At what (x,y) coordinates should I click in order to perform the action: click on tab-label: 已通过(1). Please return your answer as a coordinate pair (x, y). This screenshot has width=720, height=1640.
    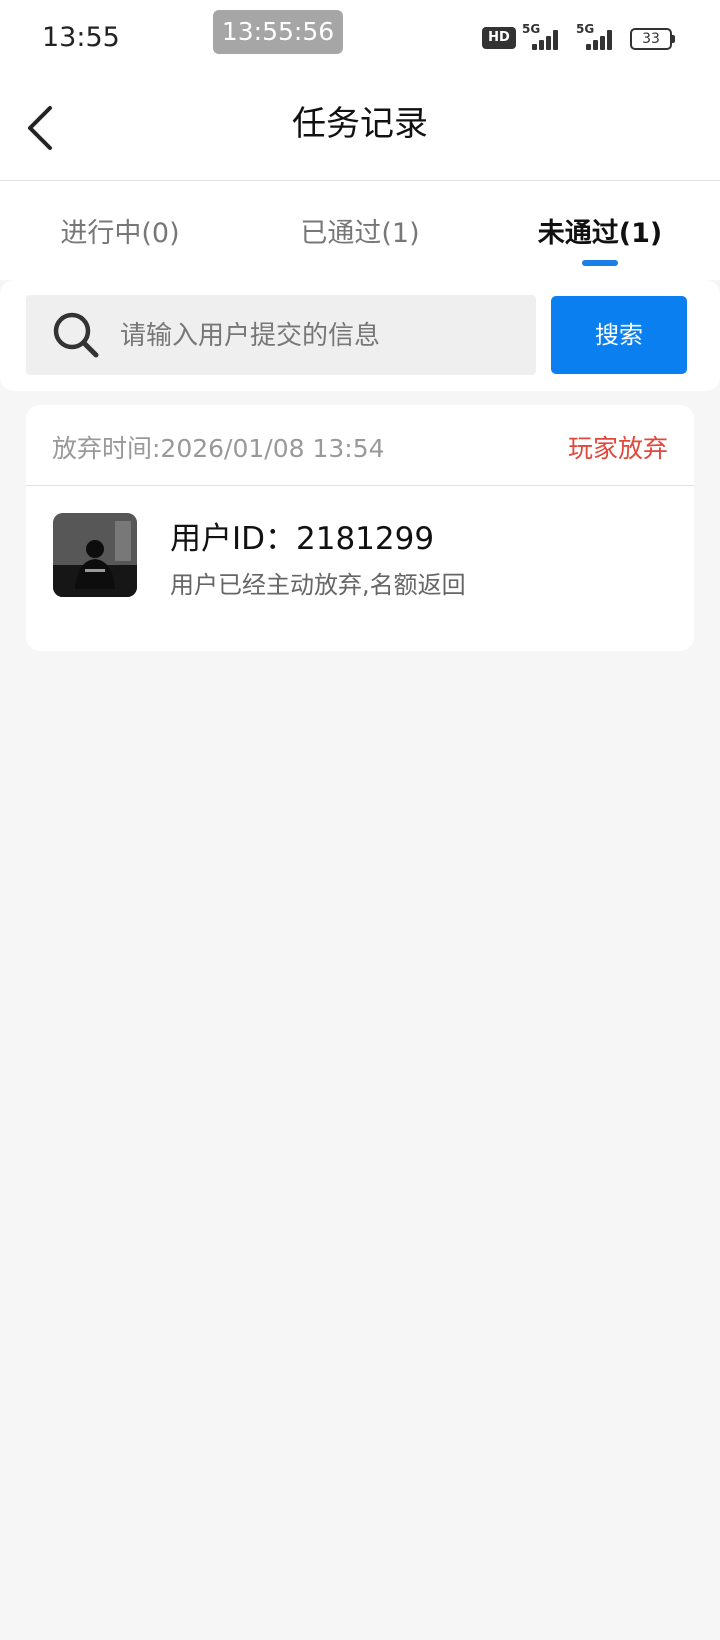
    Looking at the image, I should click on (360, 233).